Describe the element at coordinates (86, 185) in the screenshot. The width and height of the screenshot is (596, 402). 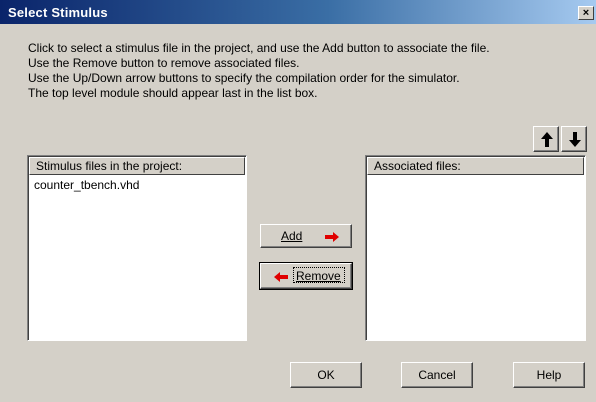
I see `list-item: counter_tbench.vhd` at that location.